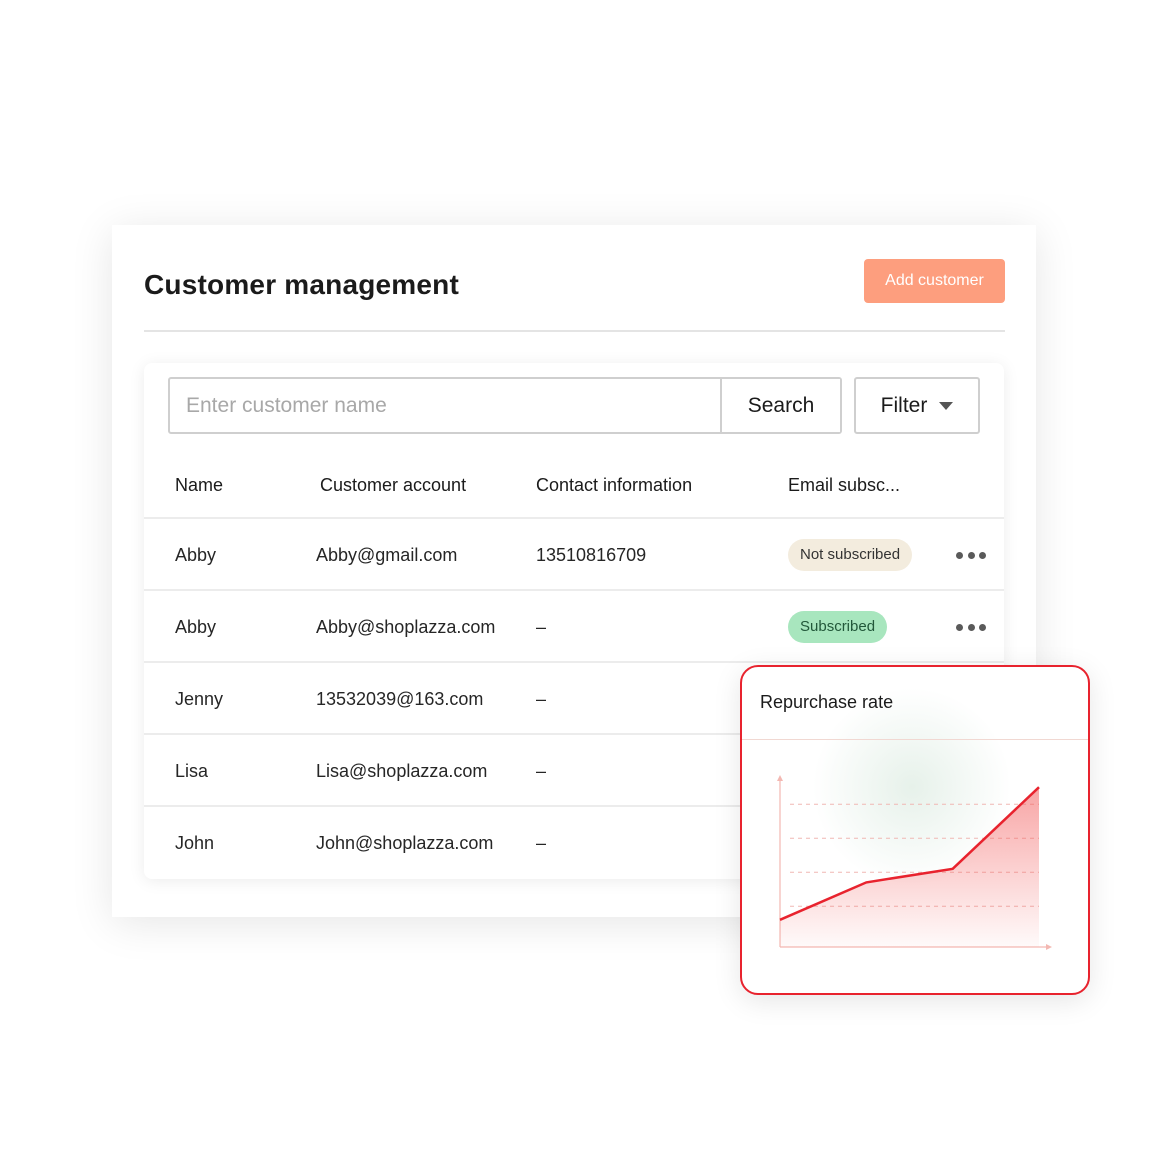 This screenshot has height=1164, width=1164. I want to click on status-badge: Not subscribed, so click(850, 555).